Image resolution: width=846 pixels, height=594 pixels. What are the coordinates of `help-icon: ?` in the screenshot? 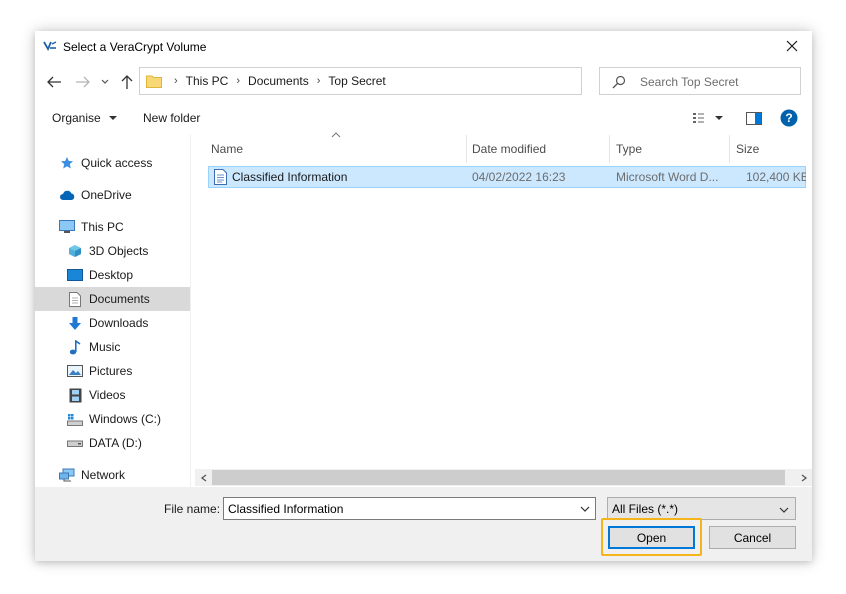 It's located at (789, 118).